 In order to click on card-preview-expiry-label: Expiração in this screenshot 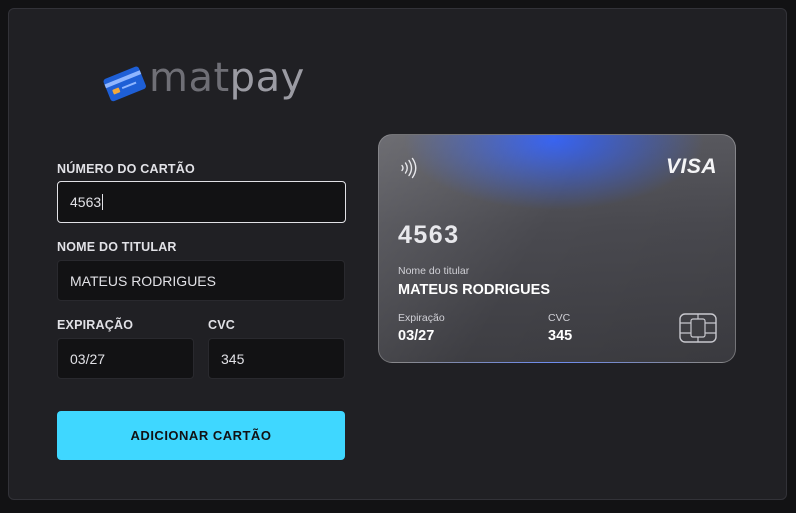, I will do `click(421, 318)`.